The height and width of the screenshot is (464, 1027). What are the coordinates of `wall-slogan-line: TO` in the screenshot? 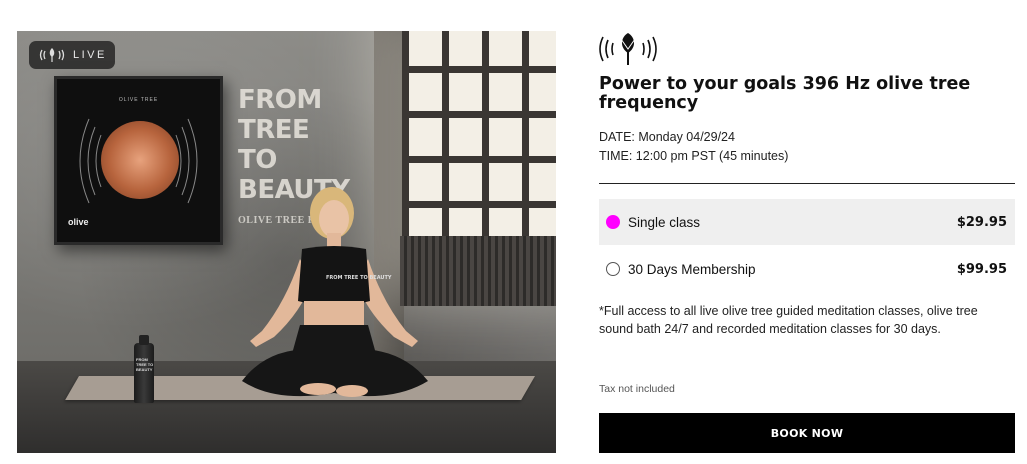 It's located at (257, 160).